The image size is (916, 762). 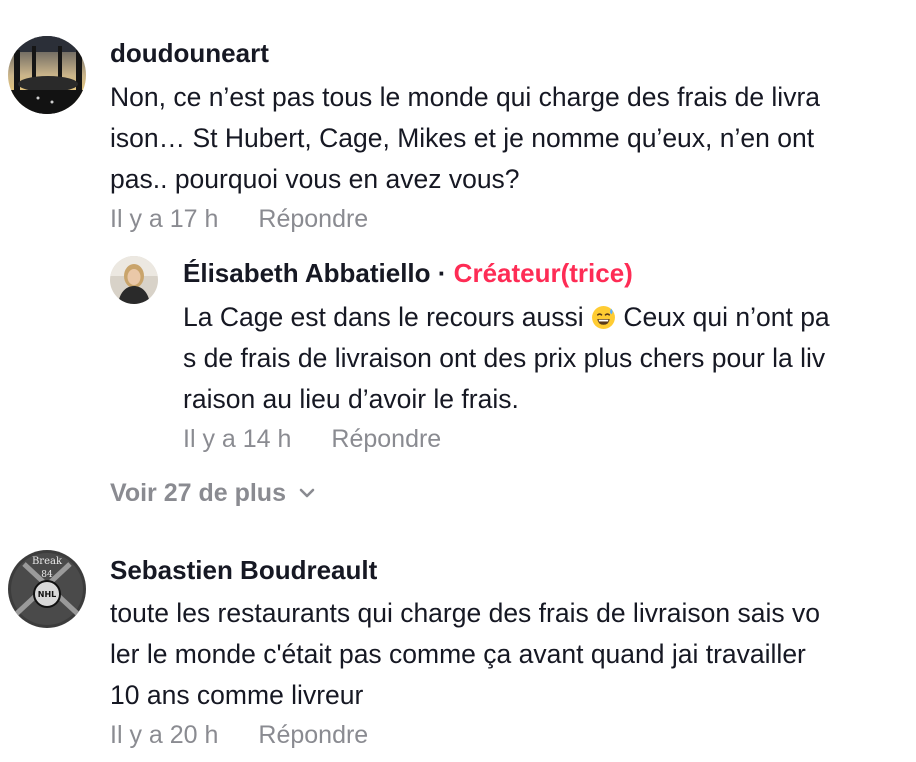 I want to click on comment-meta: Il y a 20 h Répondre, so click(x=239, y=735).